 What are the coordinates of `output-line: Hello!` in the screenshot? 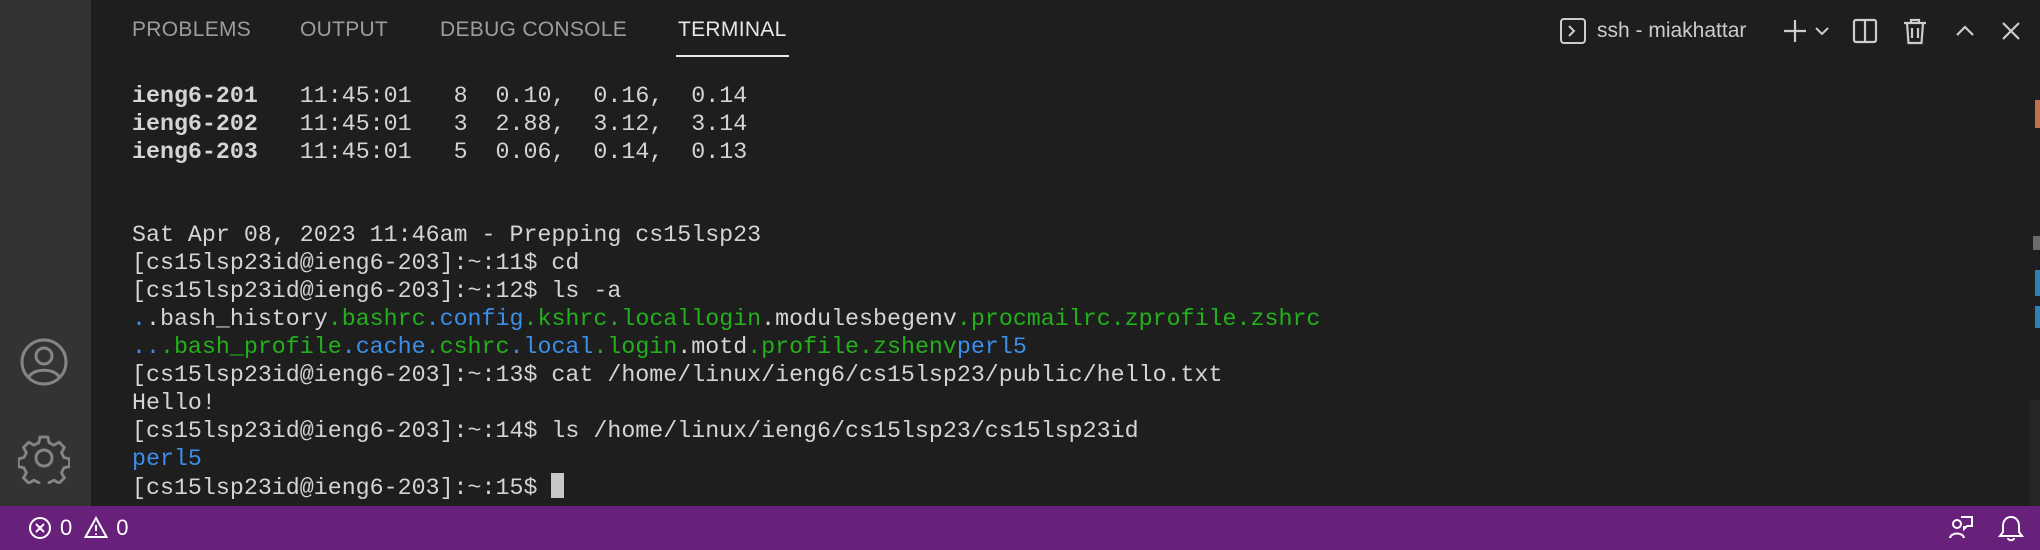 It's located at (174, 403).